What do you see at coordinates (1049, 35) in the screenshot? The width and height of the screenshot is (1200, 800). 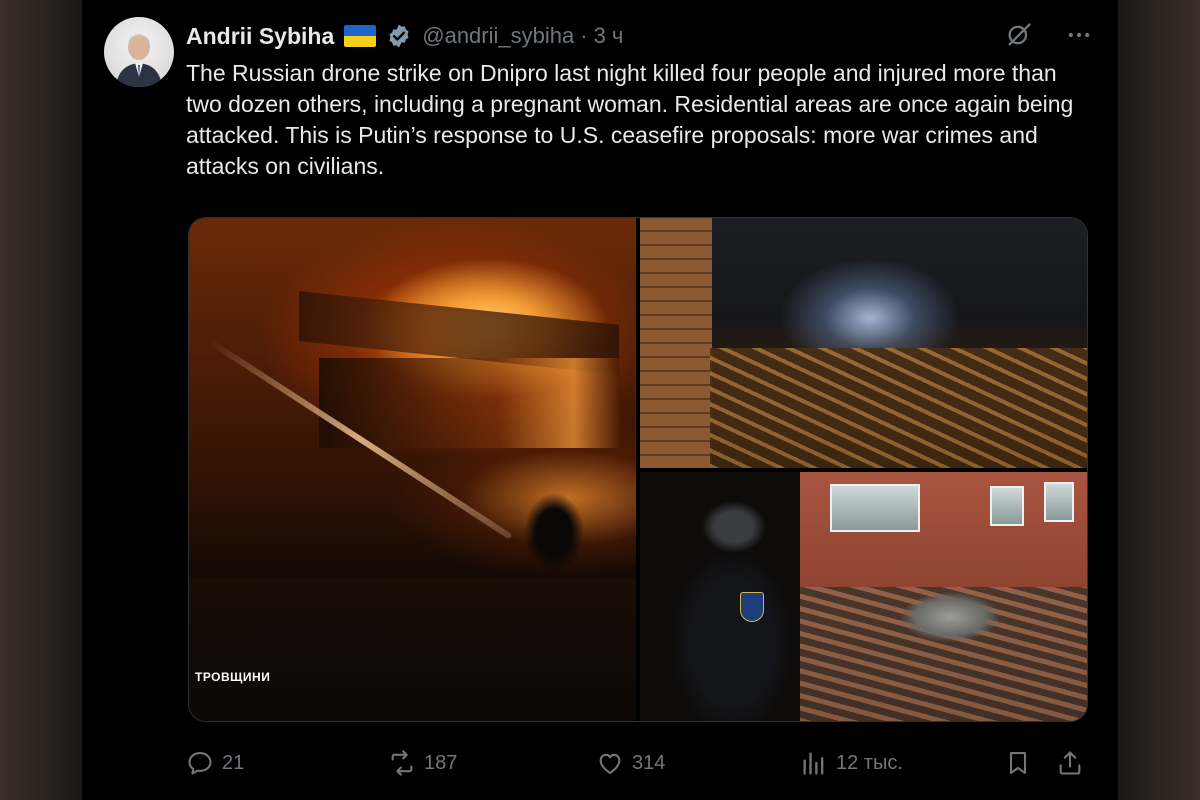 I see `tweet-top-actions` at bounding box center [1049, 35].